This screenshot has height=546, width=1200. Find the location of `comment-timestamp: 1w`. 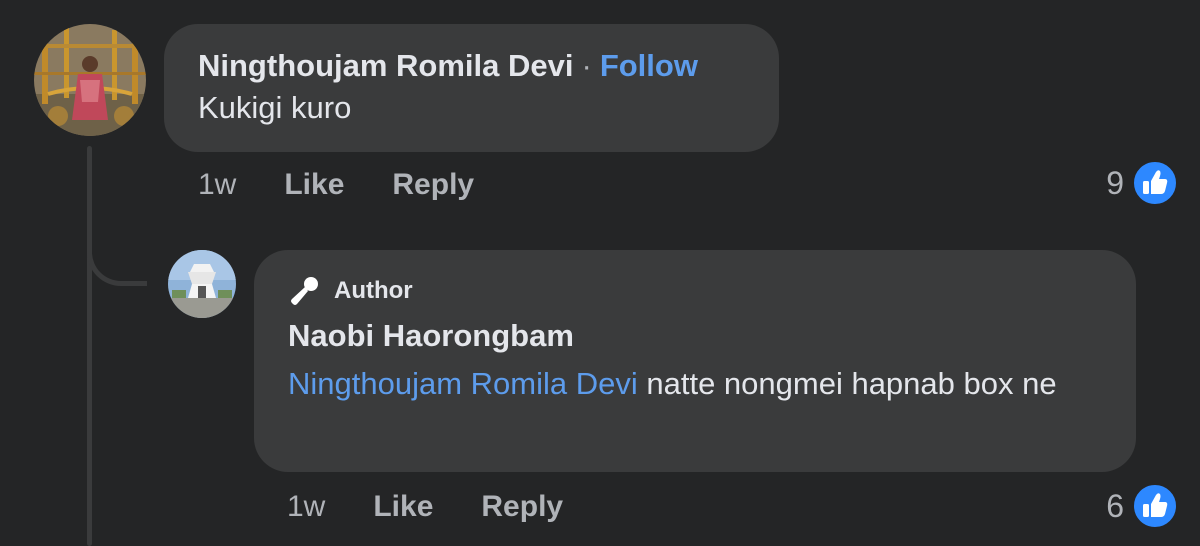

comment-timestamp: 1w is located at coordinates (217, 185).